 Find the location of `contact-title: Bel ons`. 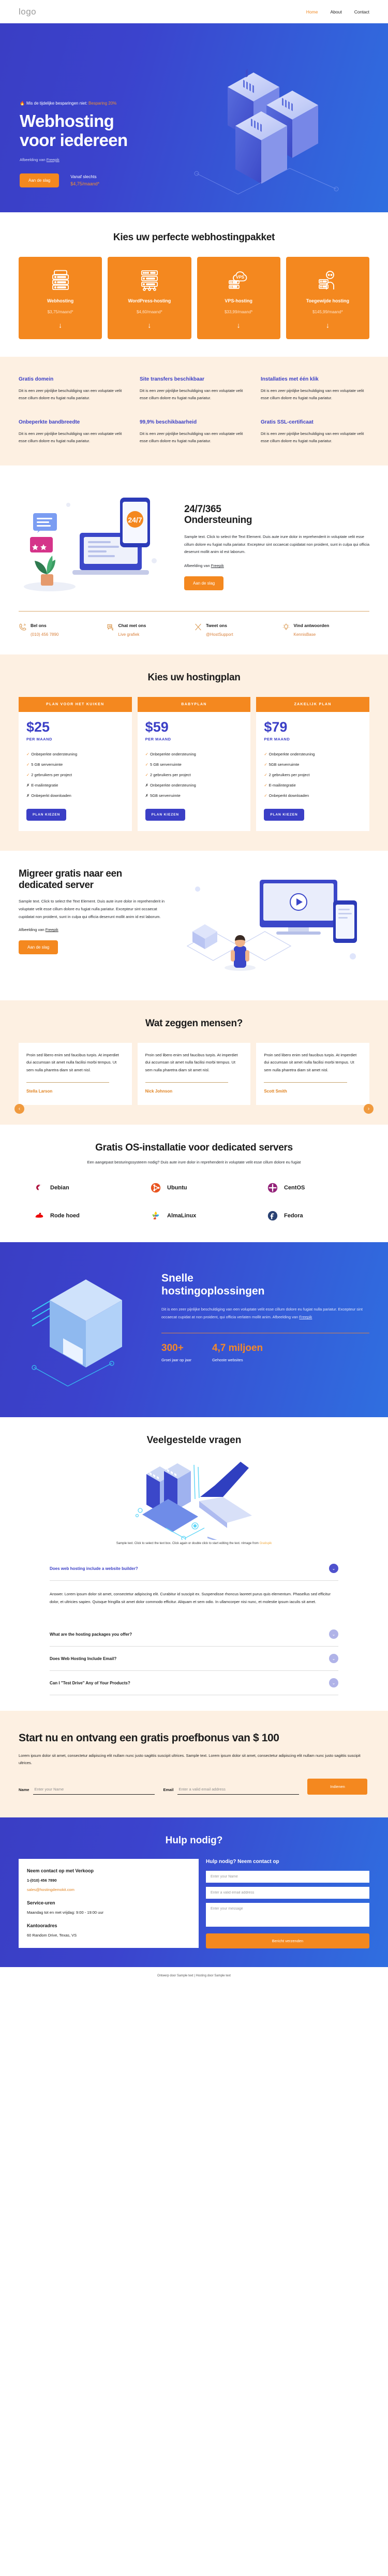

contact-title: Bel ons is located at coordinates (39, 625).